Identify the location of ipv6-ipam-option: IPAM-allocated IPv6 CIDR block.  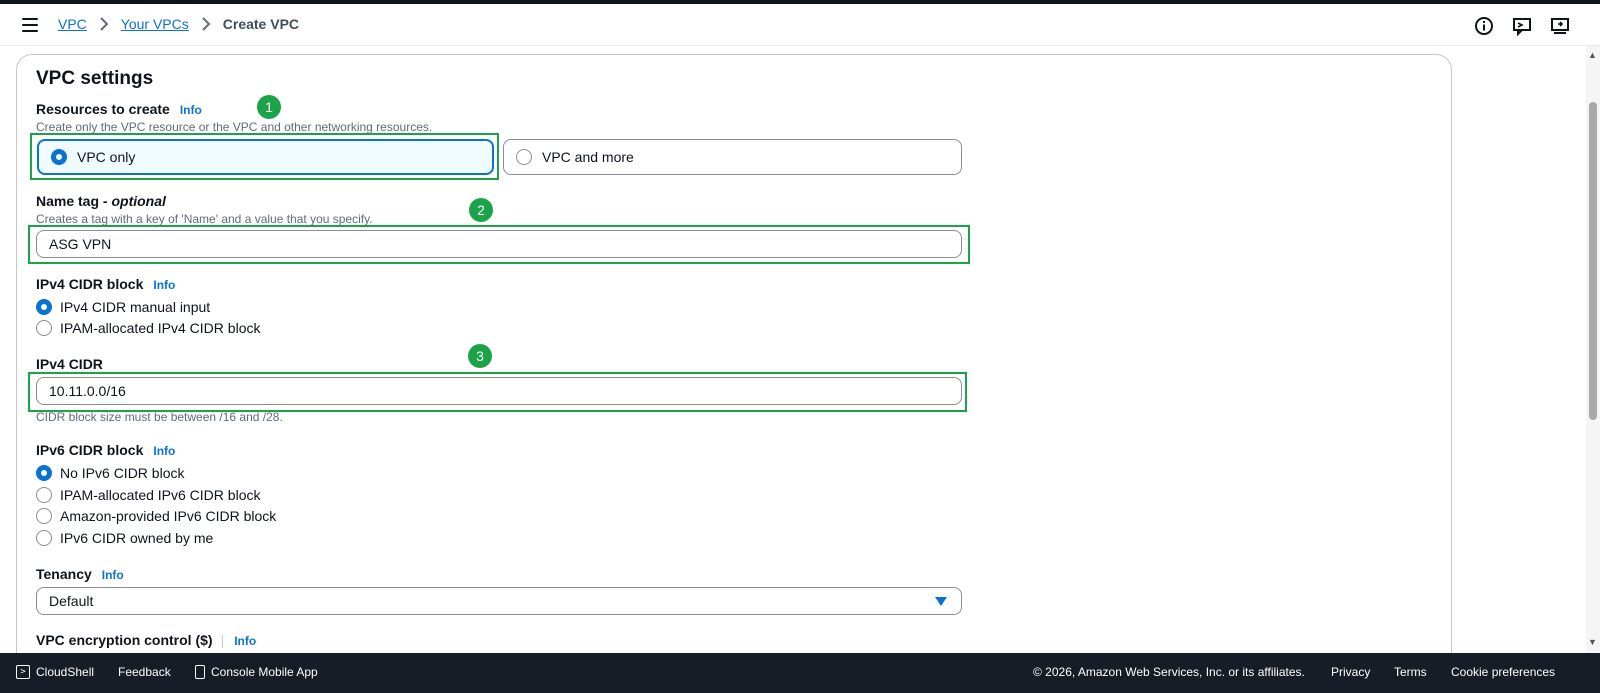
(148, 495).